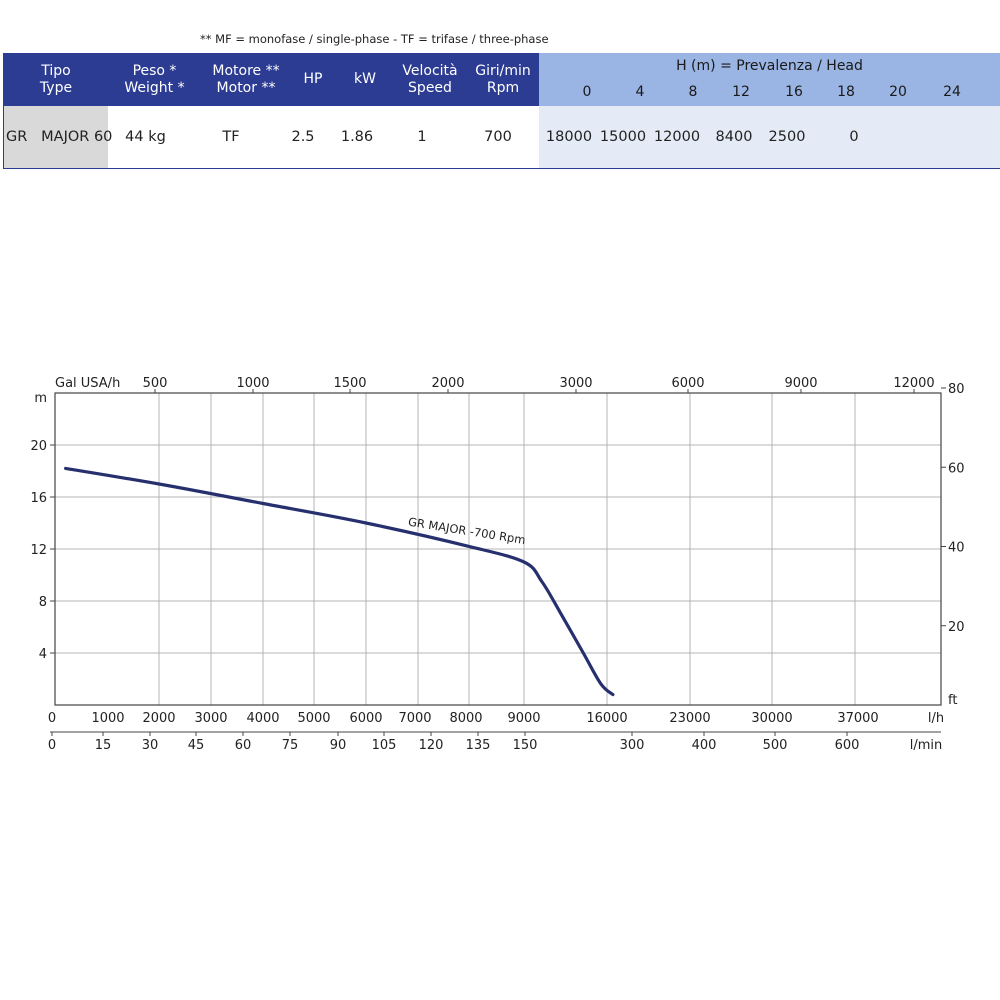  Describe the element at coordinates (103, 745) in the screenshot. I see `x-lmin-tick-label: 15` at that location.